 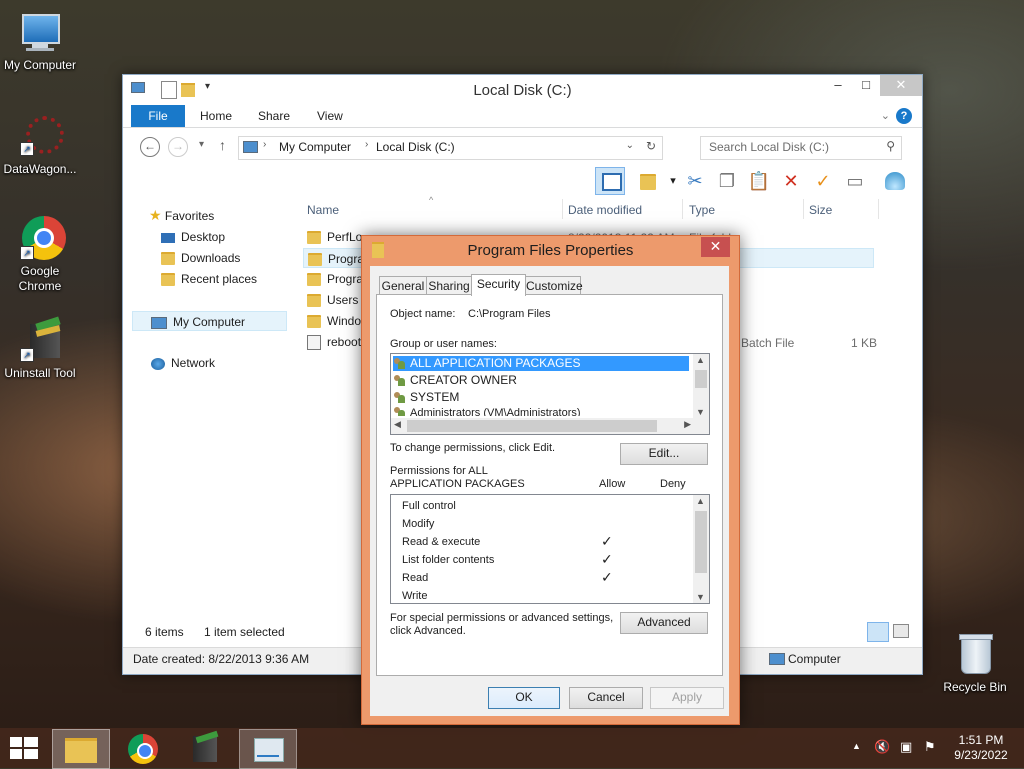 I want to click on desktop-icon-recycle-bin: Recycle Bin, so click(x=975, y=663).